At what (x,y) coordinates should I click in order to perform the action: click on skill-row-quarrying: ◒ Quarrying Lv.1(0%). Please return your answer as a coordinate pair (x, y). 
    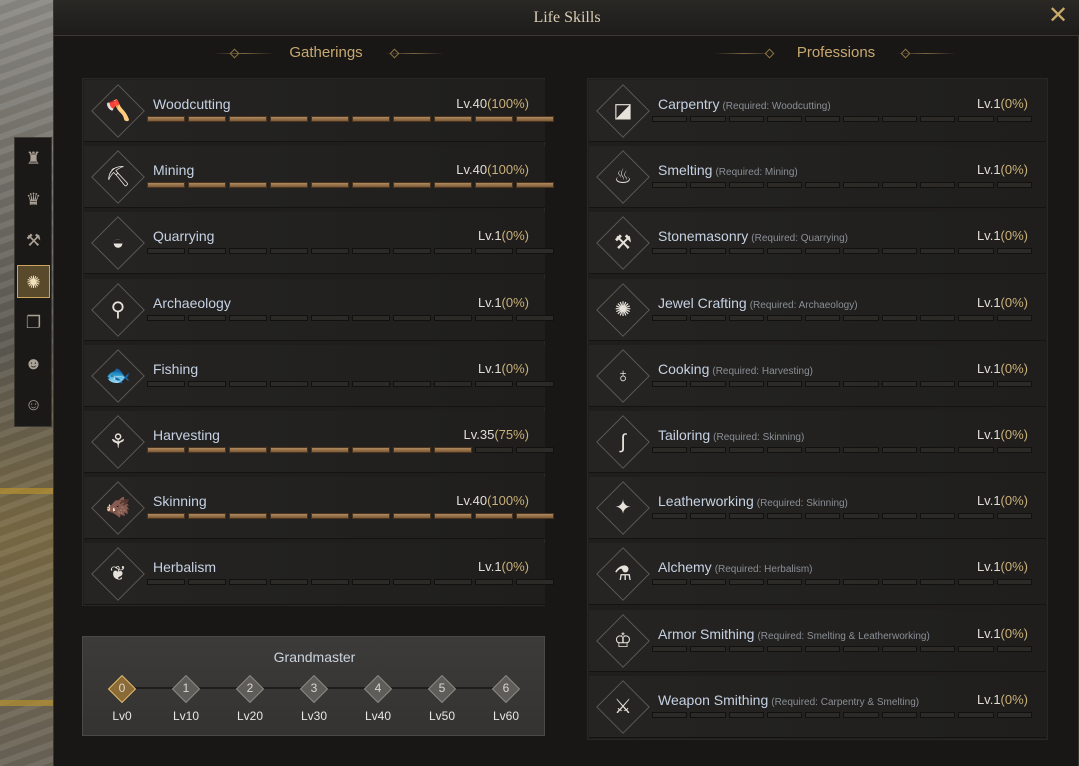
    Looking at the image, I should click on (319, 243).